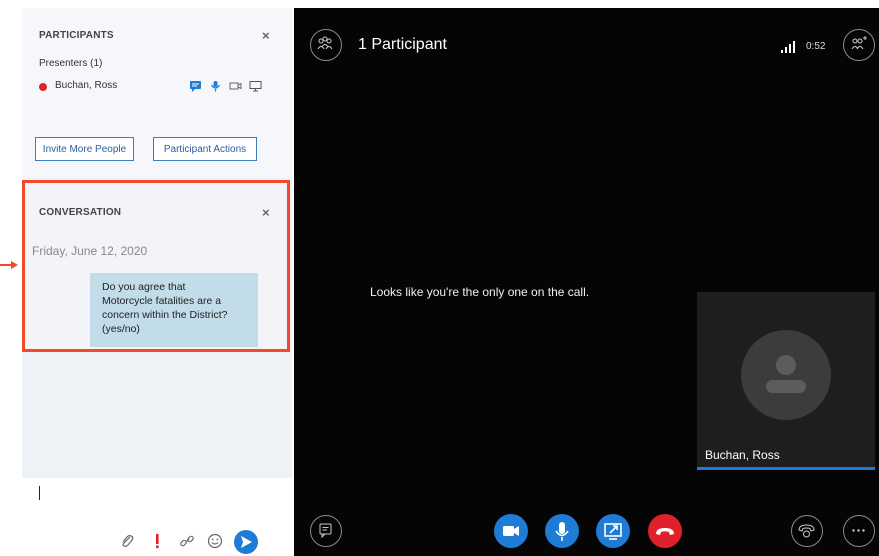 The width and height of the screenshot is (879, 556). I want to click on participant-row: Buchan, Ross, so click(159, 87).